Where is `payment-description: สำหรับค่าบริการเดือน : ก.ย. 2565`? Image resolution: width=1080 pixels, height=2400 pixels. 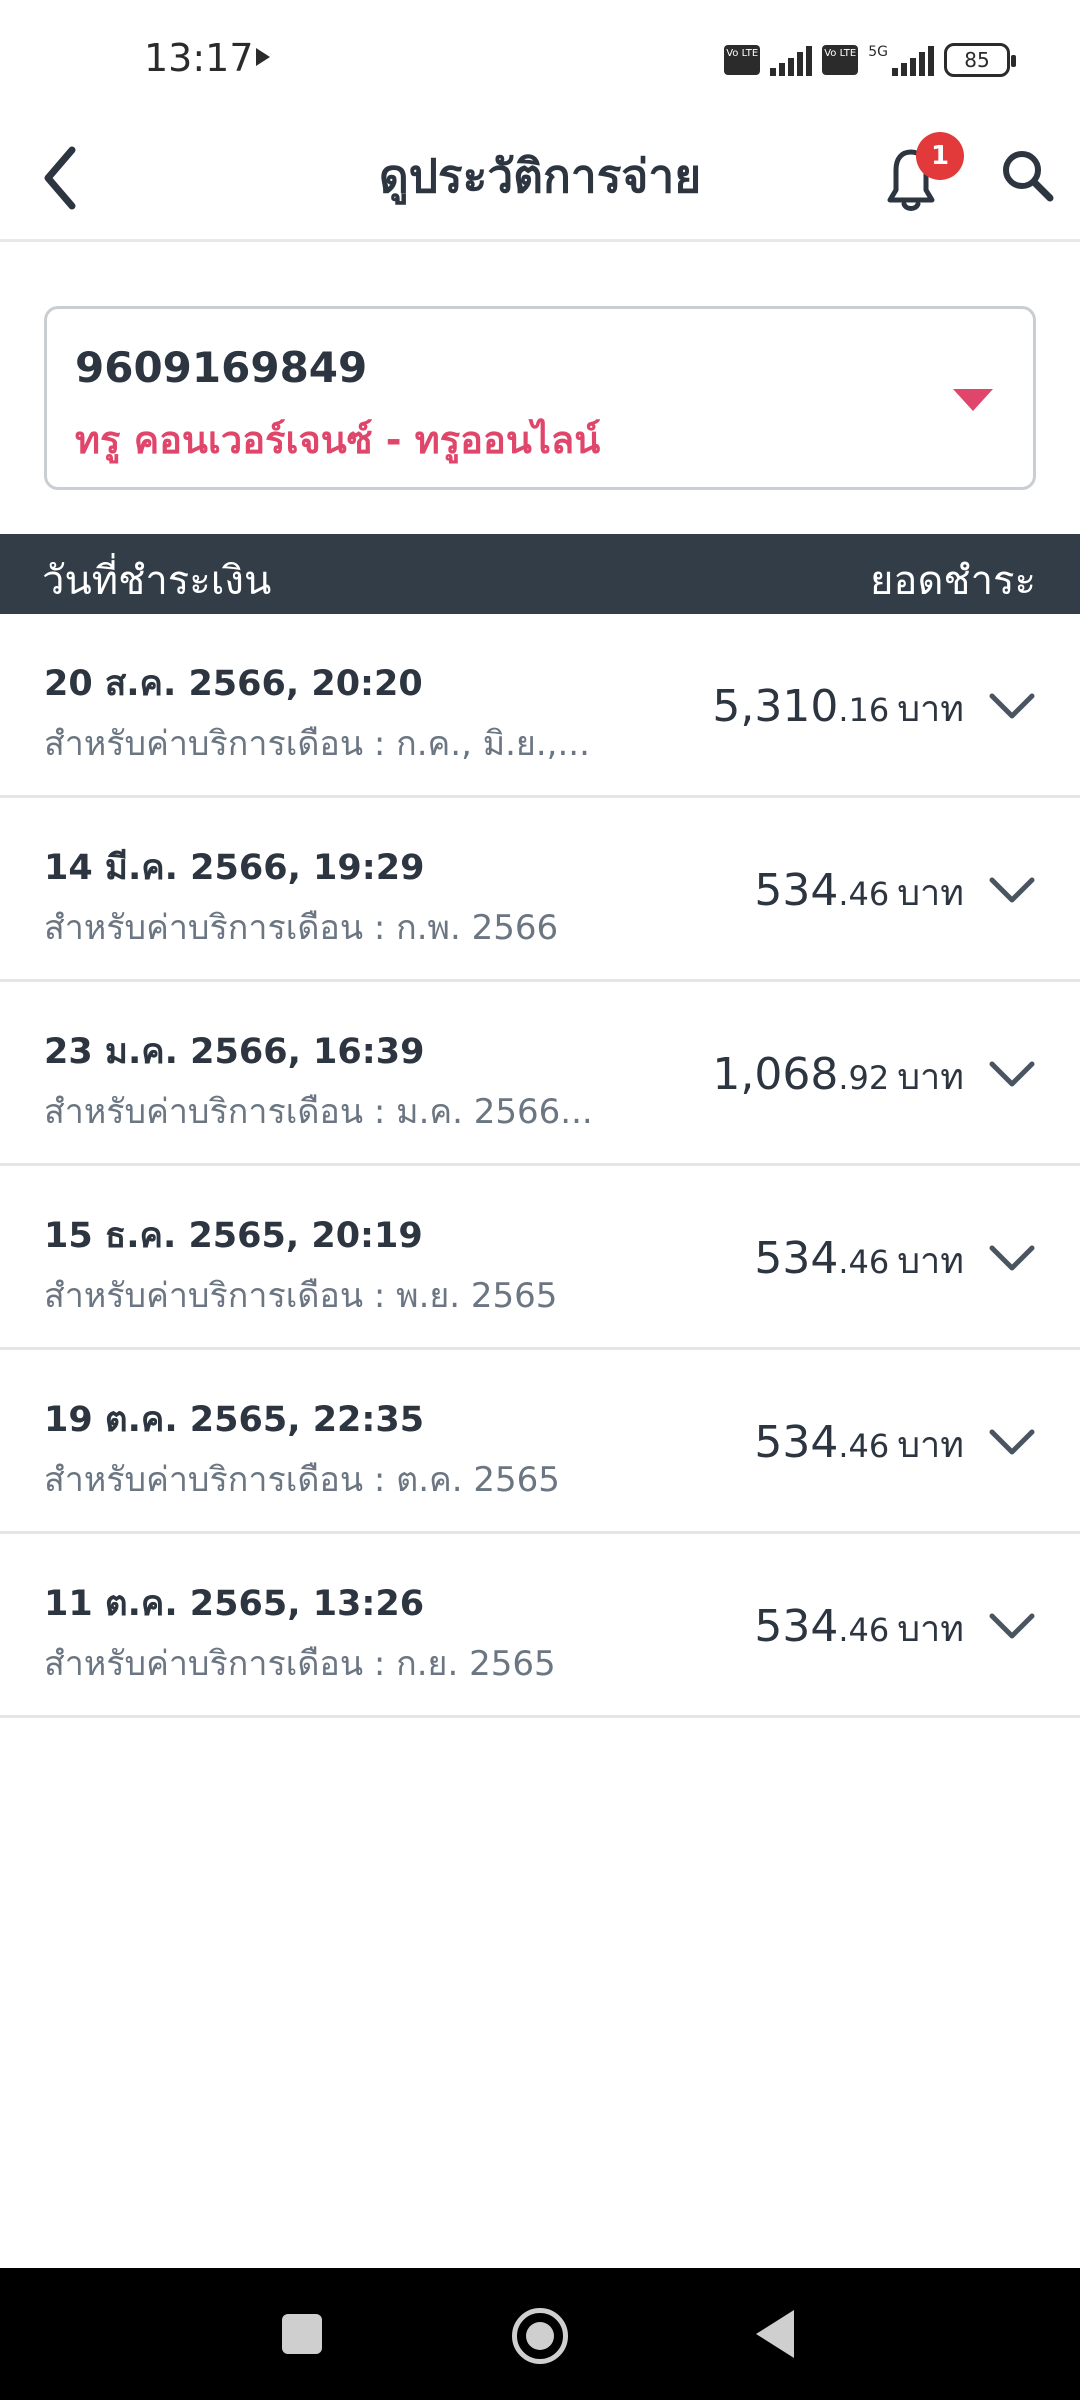
payment-description: สำหรับค่าบริการเดือน : ก.ย. 2565 is located at coordinates (300, 1664).